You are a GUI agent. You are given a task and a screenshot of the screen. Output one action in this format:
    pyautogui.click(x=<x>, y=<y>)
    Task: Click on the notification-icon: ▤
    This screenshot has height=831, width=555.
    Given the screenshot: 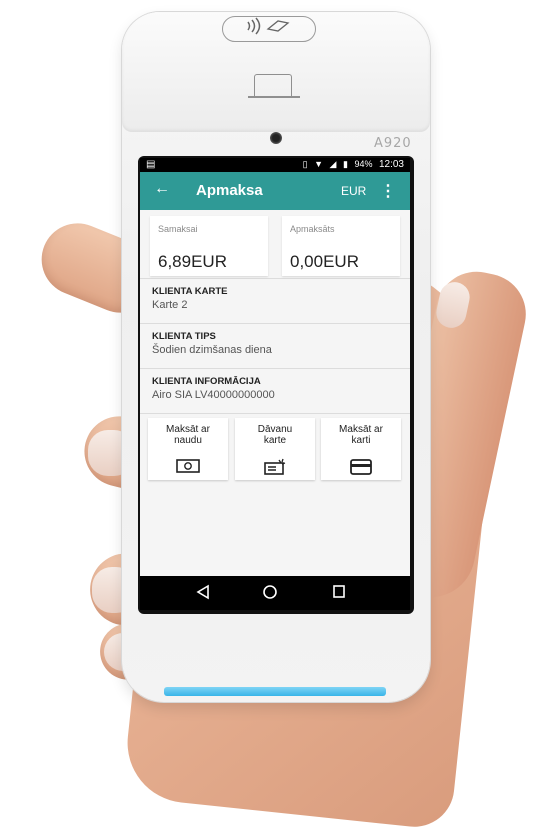 What is the action you would take?
    pyautogui.click(x=151, y=164)
    